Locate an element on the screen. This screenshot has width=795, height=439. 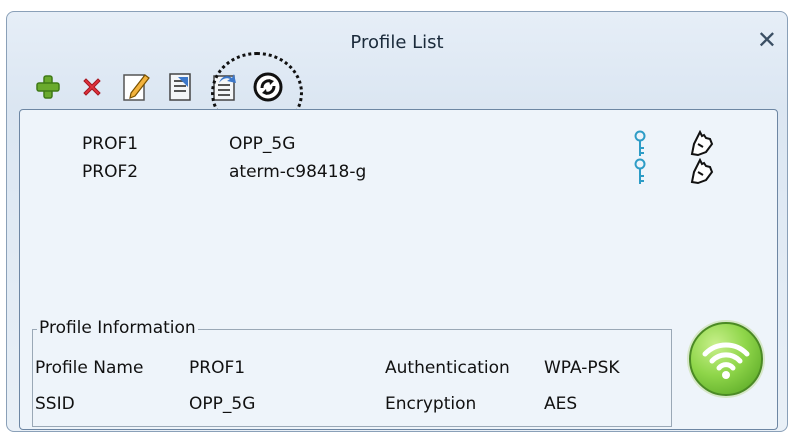
key-icon is located at coordinates (640, 174).